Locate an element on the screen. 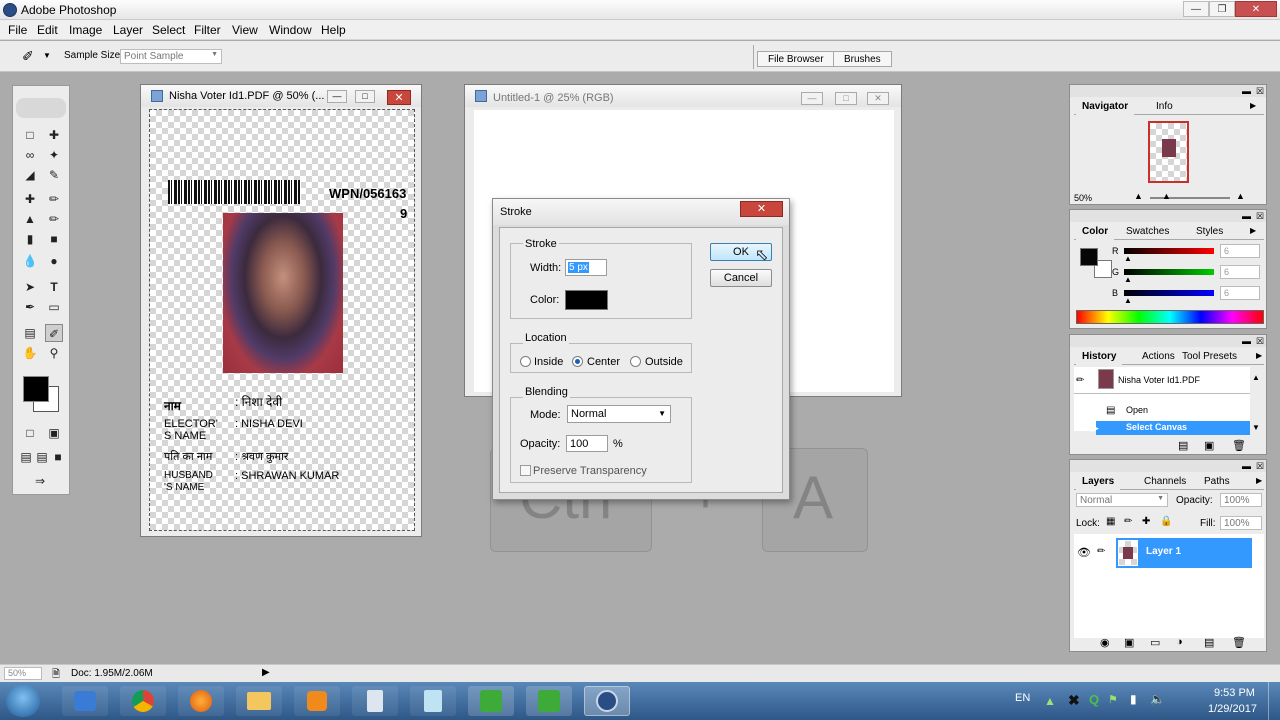 The width and height of the screenshot is (1280, 720). red-slider-handle: ▲ is located at coordinates (1128, 258).